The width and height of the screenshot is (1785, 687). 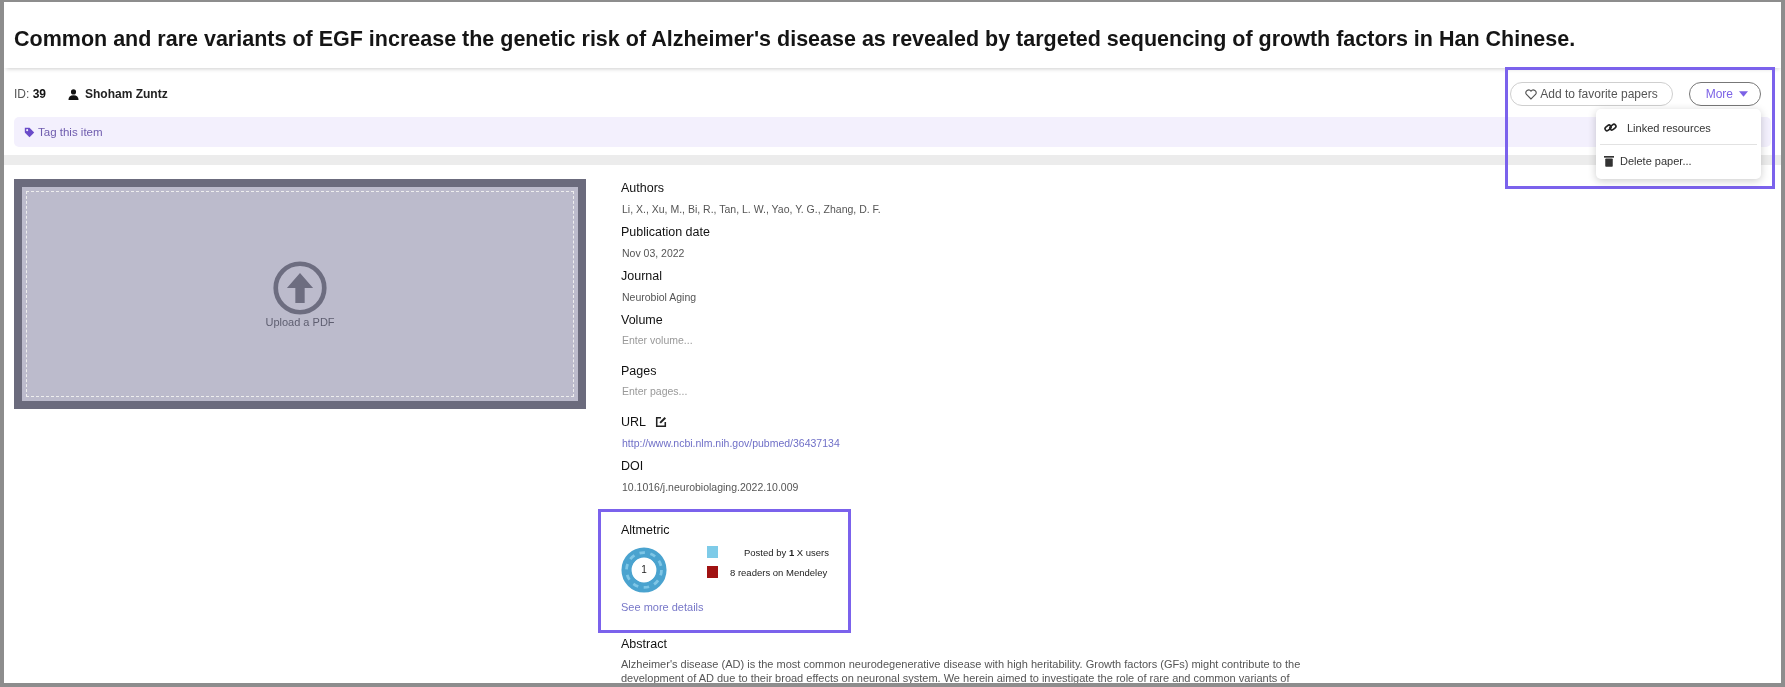 What do you see at coordinates (642, 320) in the screenshot?
I see `field-label: Volume` at bounding box center [642, 320].